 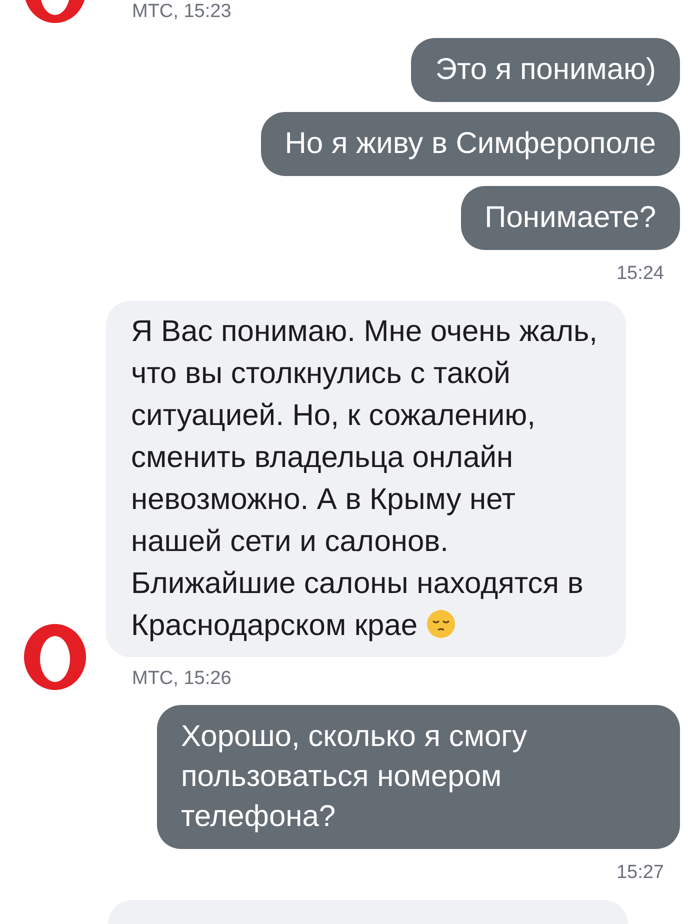 What do you see at coordinates (418, 777) in the screenshot?
I see `message-bubble: Хорошо, сколько я смогу пользоваться номером телефона?` at bounding box center [418, 777].